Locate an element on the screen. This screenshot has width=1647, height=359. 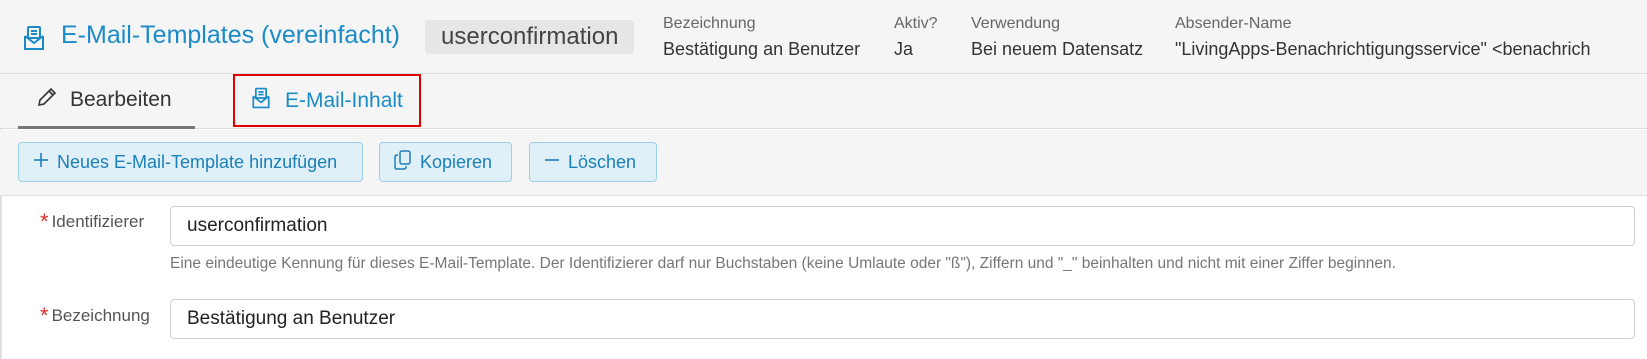
designation-label: * Bezeichnung is located at coordinates (95, 316).